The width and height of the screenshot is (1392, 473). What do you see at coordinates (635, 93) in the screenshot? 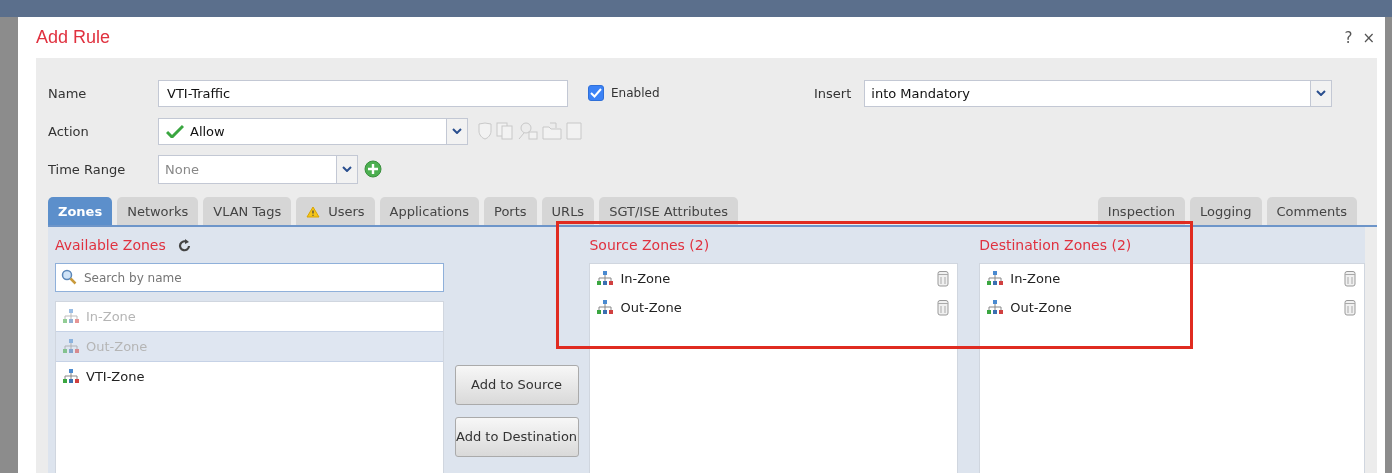
I see `enabled-label: Enabled` at bounding box center [635, 93].